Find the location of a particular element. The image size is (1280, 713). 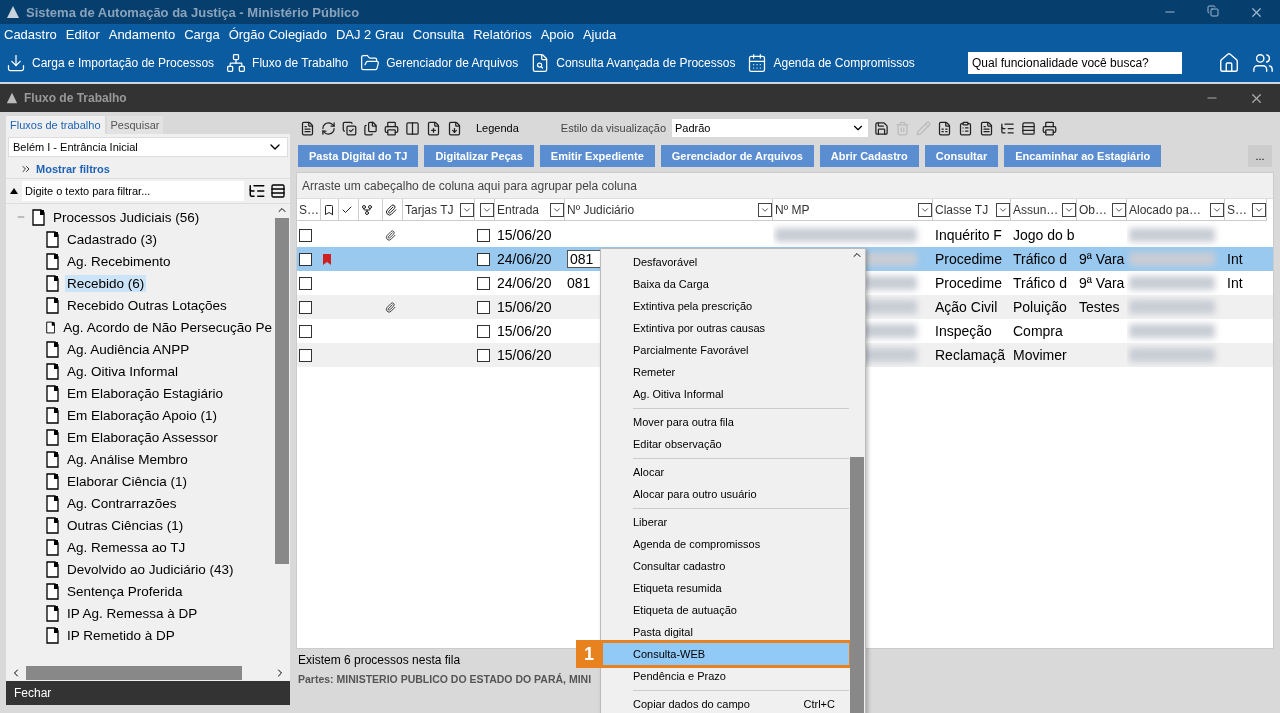

table-cell: Compra is located at coordinates (1038, 331).